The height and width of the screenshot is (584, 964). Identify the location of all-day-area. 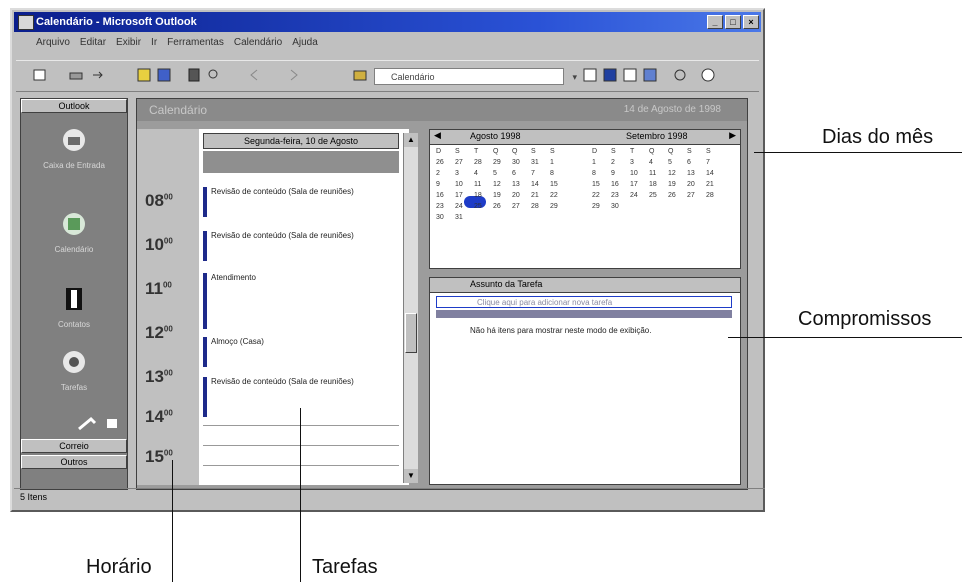
(301, 162).